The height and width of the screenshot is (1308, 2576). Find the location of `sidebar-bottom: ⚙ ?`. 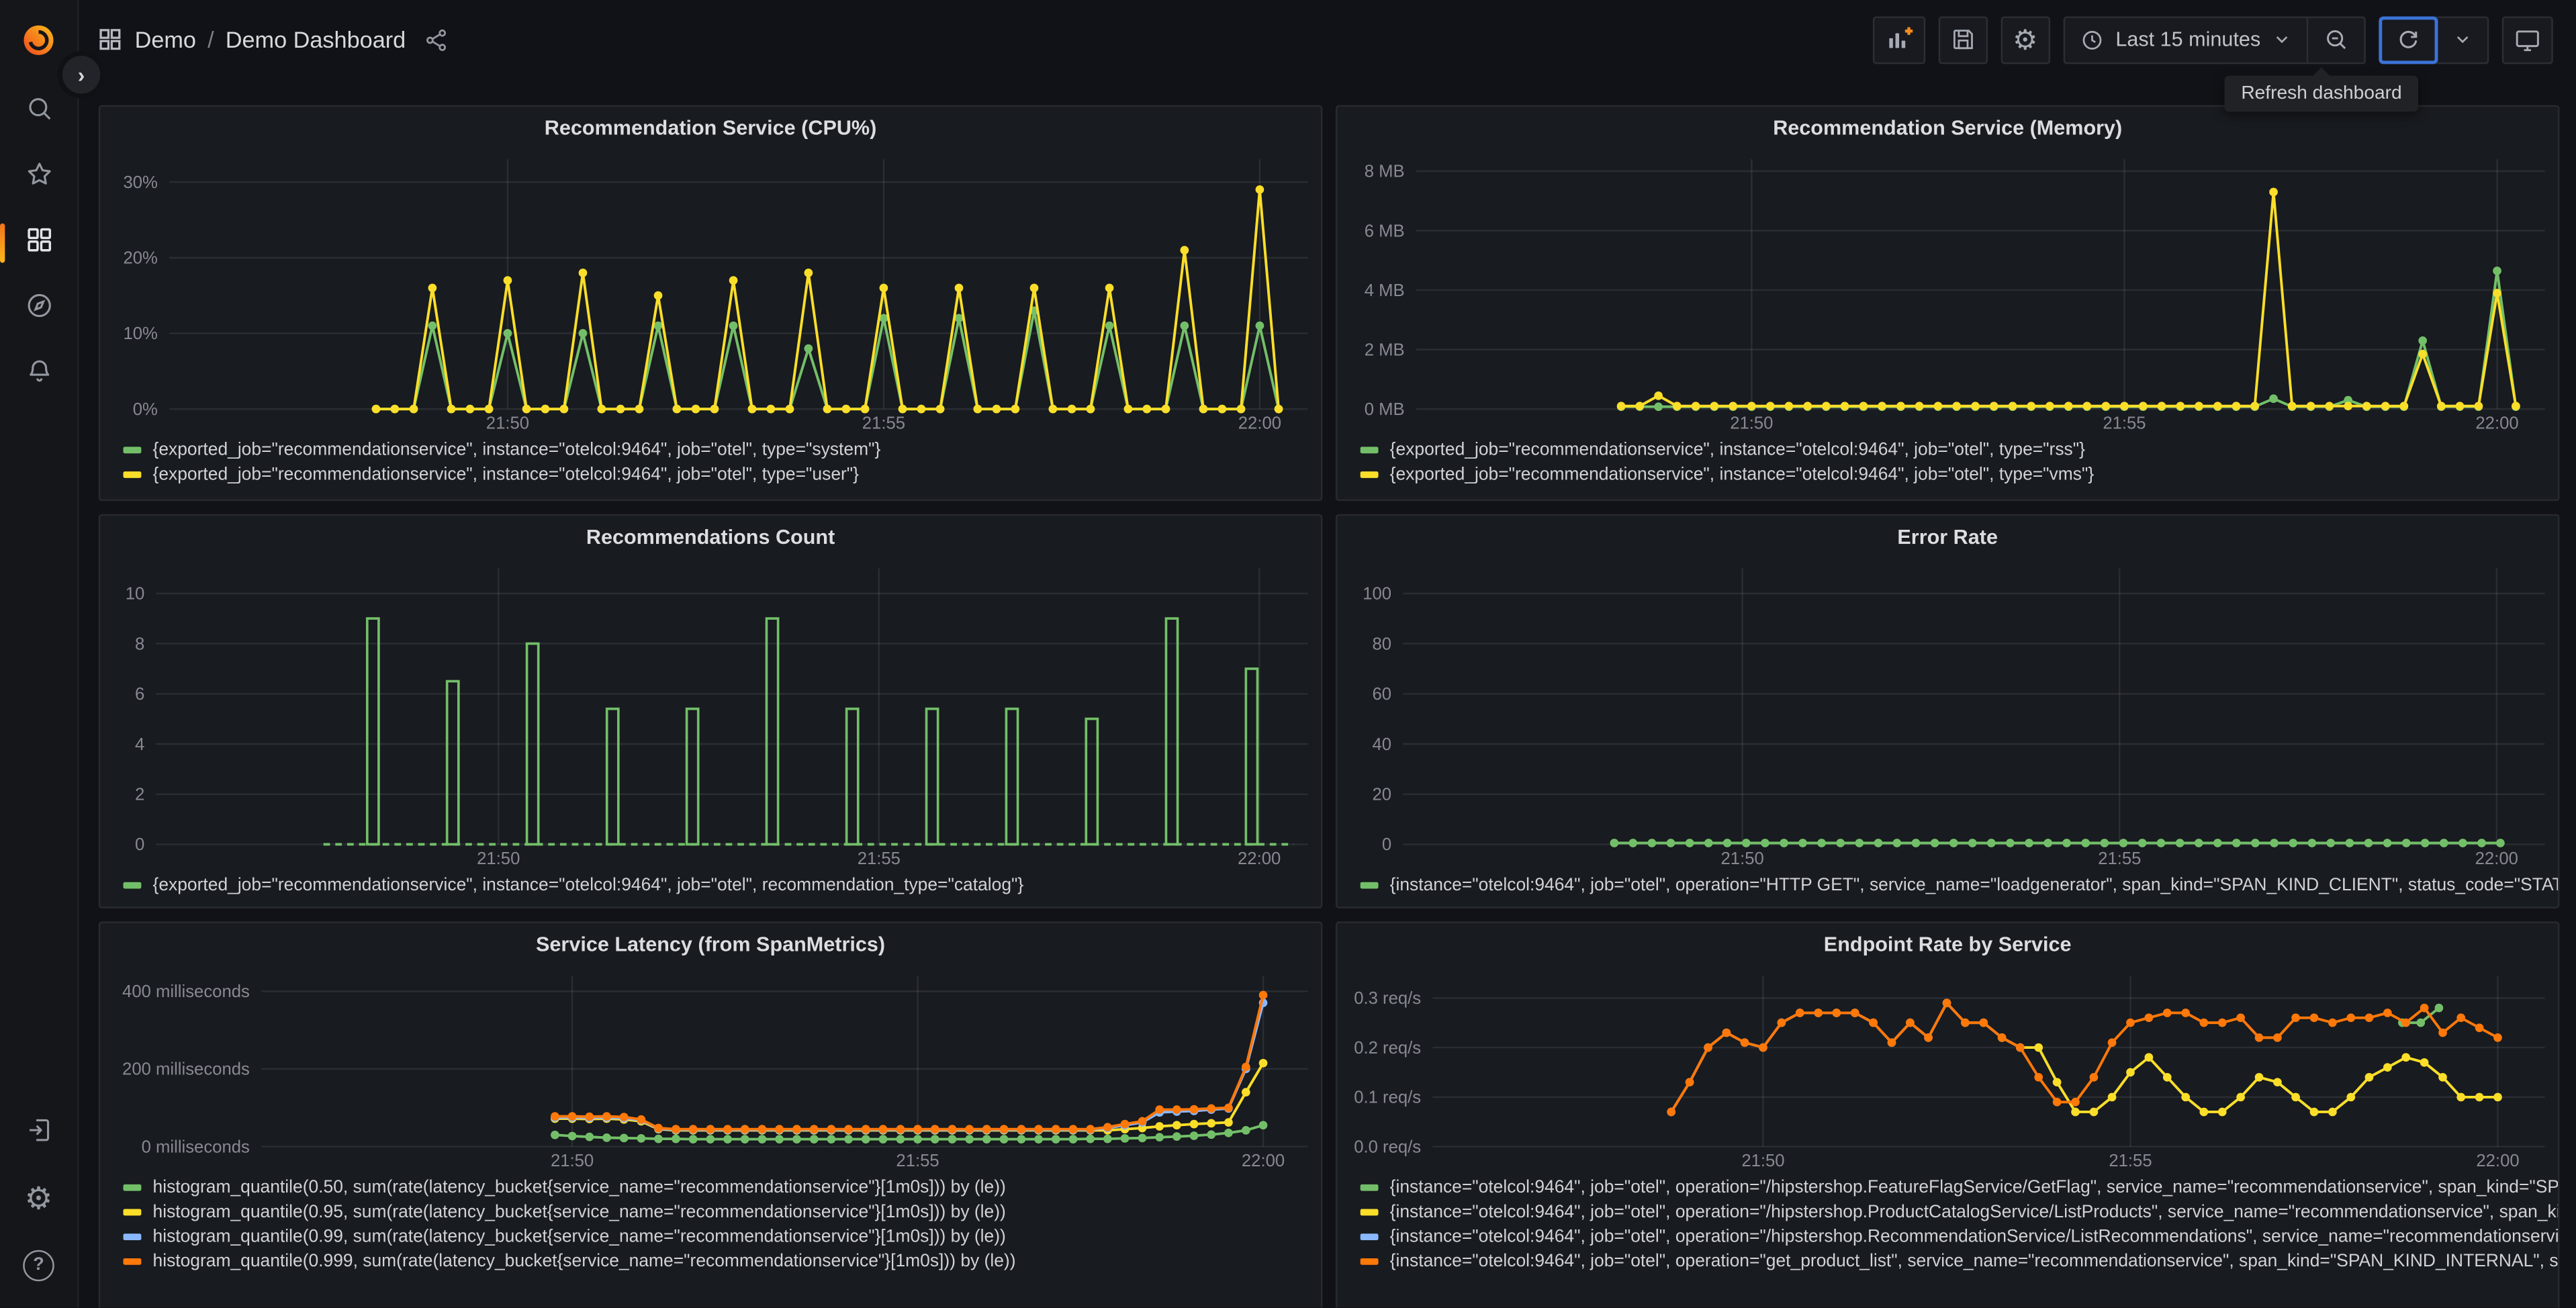

sidebar-bottom: ⚙ ? is located at coordinates (38, 1200).